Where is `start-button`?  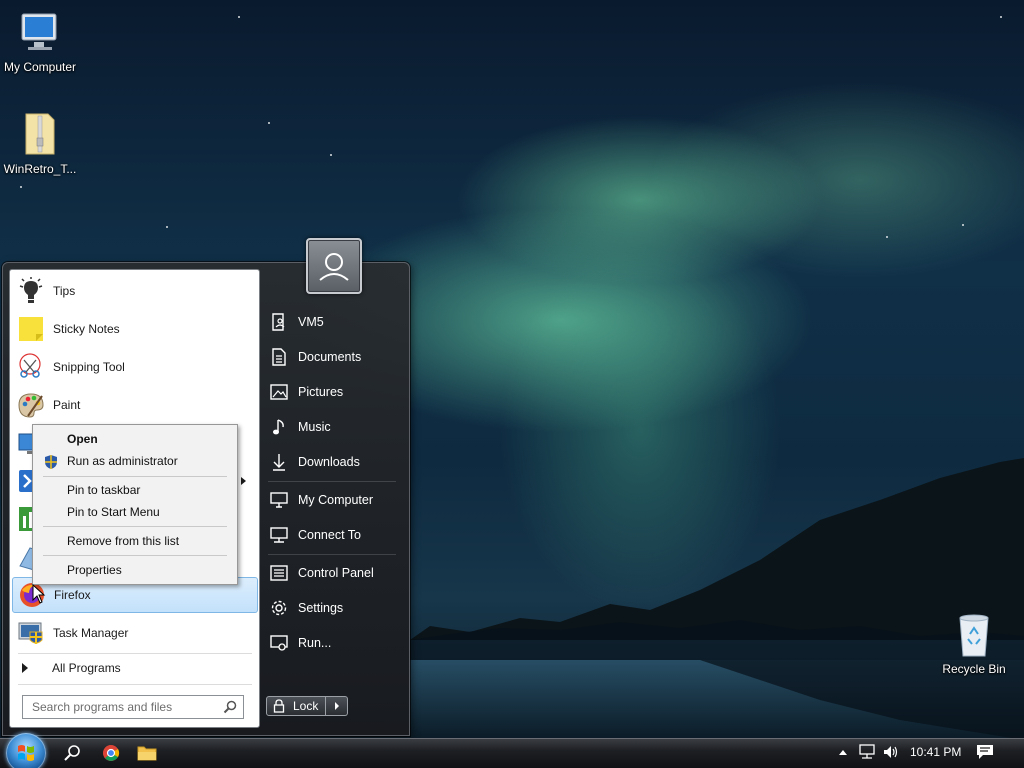
start-button is located at coordinates (26, 750).